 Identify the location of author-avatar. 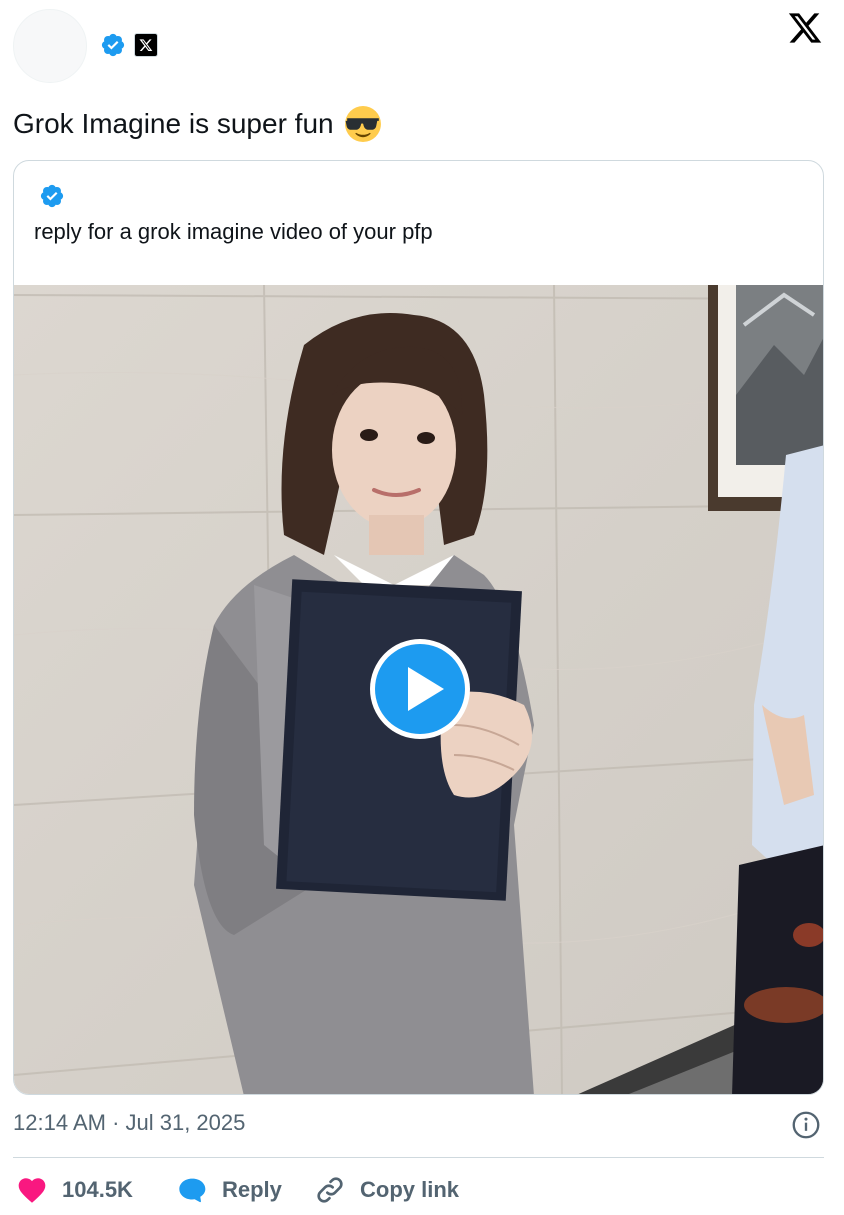
(50, 46).